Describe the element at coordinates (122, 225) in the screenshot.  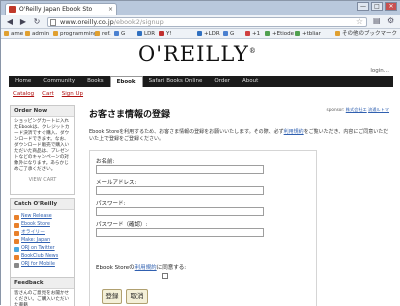
I see `password-confirm-label: パスワード（確認）:` at that location.